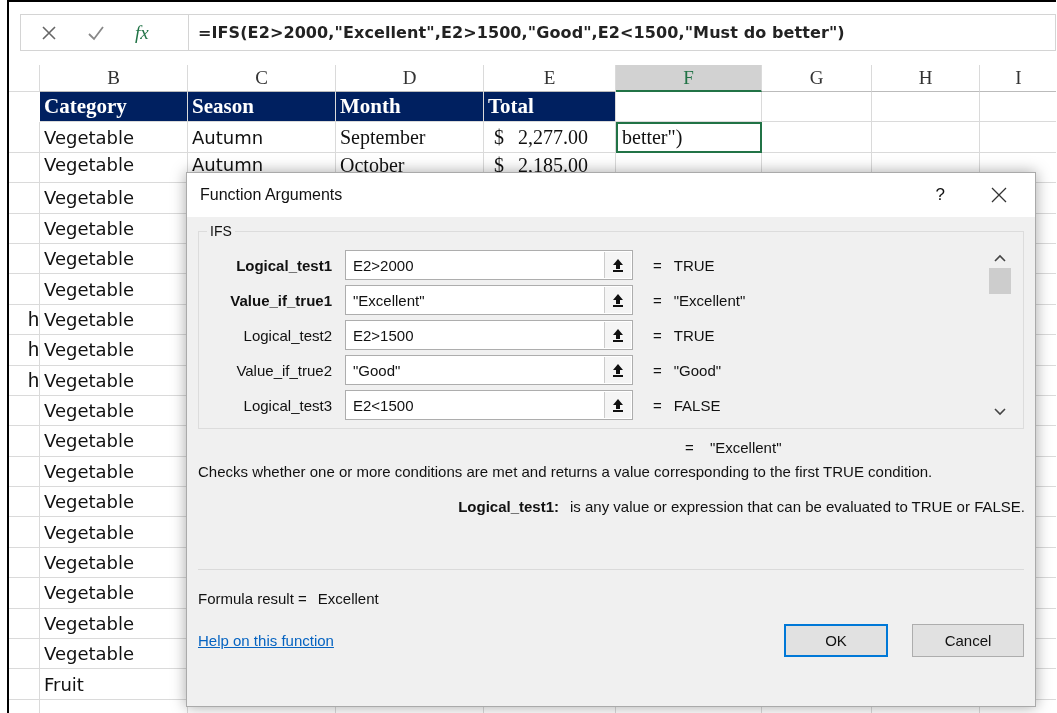 The image size is (1057, 713). I want to click on argument-field: "Good", so click(489, 370).